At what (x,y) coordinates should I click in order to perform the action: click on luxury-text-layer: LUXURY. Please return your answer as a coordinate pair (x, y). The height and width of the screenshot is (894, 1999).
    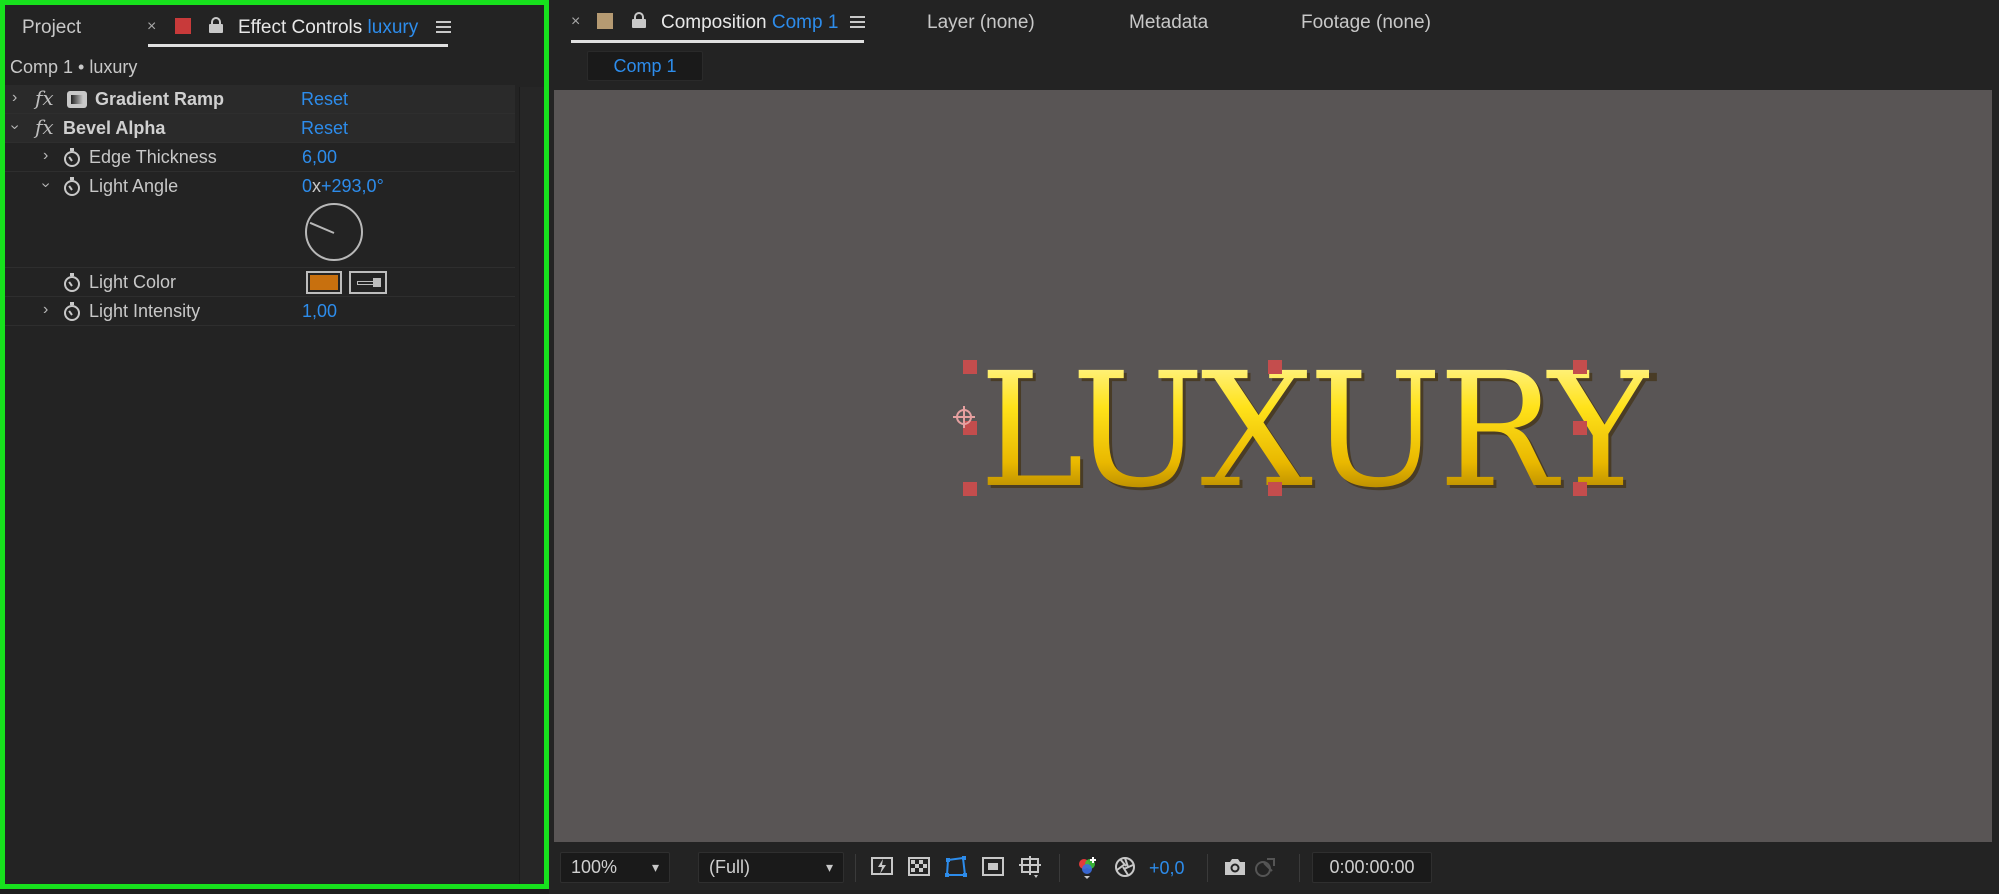
    Looking at the image, I should click on (1315, 431).